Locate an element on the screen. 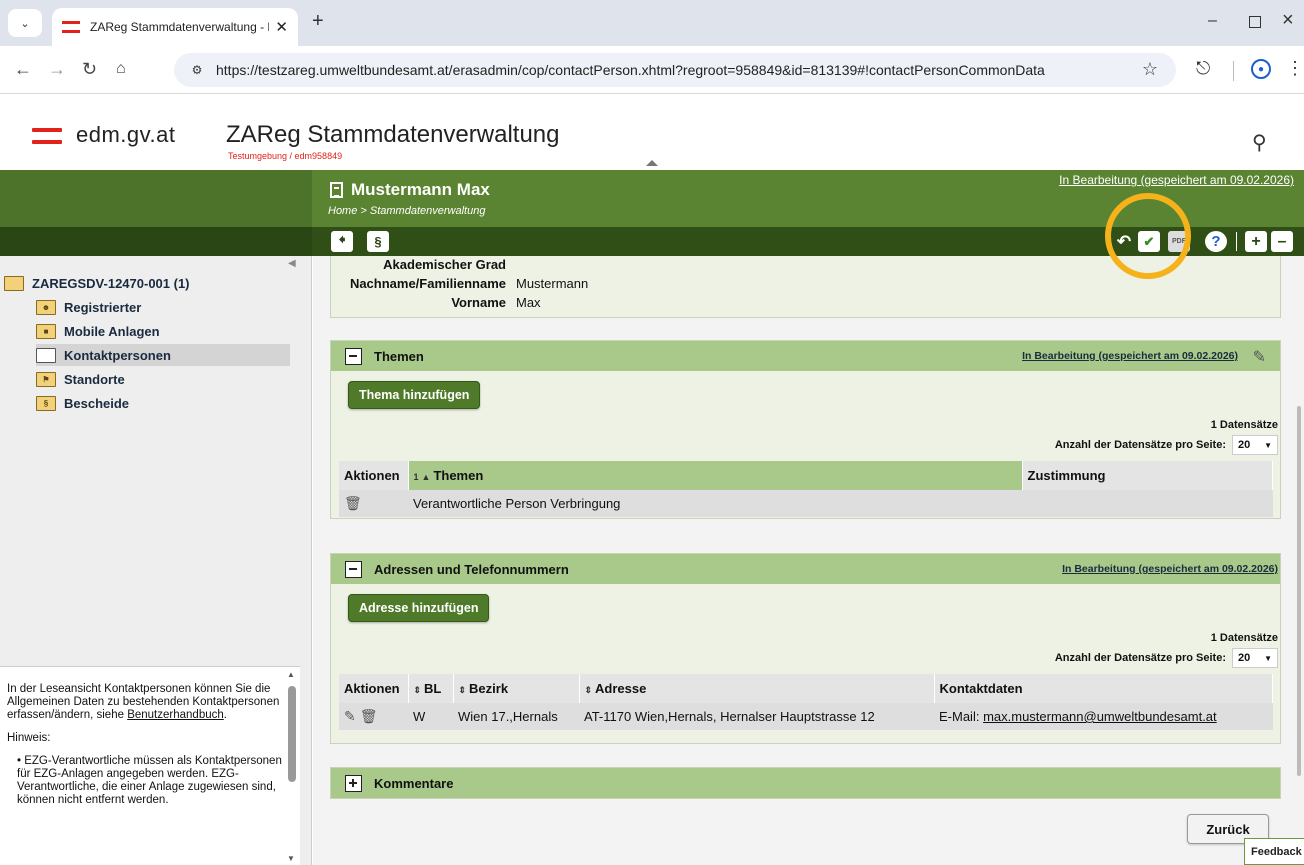 The height and width of the screenshot is (865, 1304). add-thema-button: Thema hinzufügen is located at coordinates (414, 395).